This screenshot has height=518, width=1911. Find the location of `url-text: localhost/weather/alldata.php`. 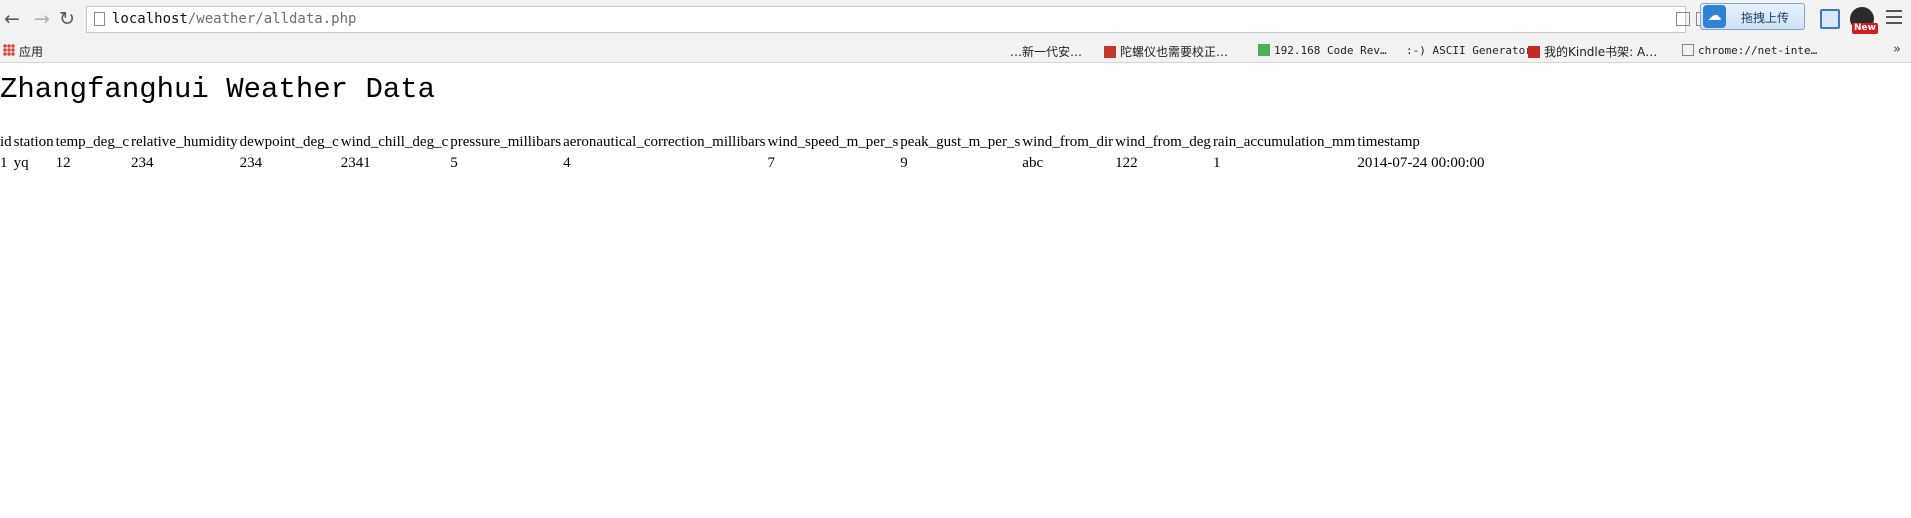

url-text: localhost/weather/alldata.php is located at coordinates (234, 19).